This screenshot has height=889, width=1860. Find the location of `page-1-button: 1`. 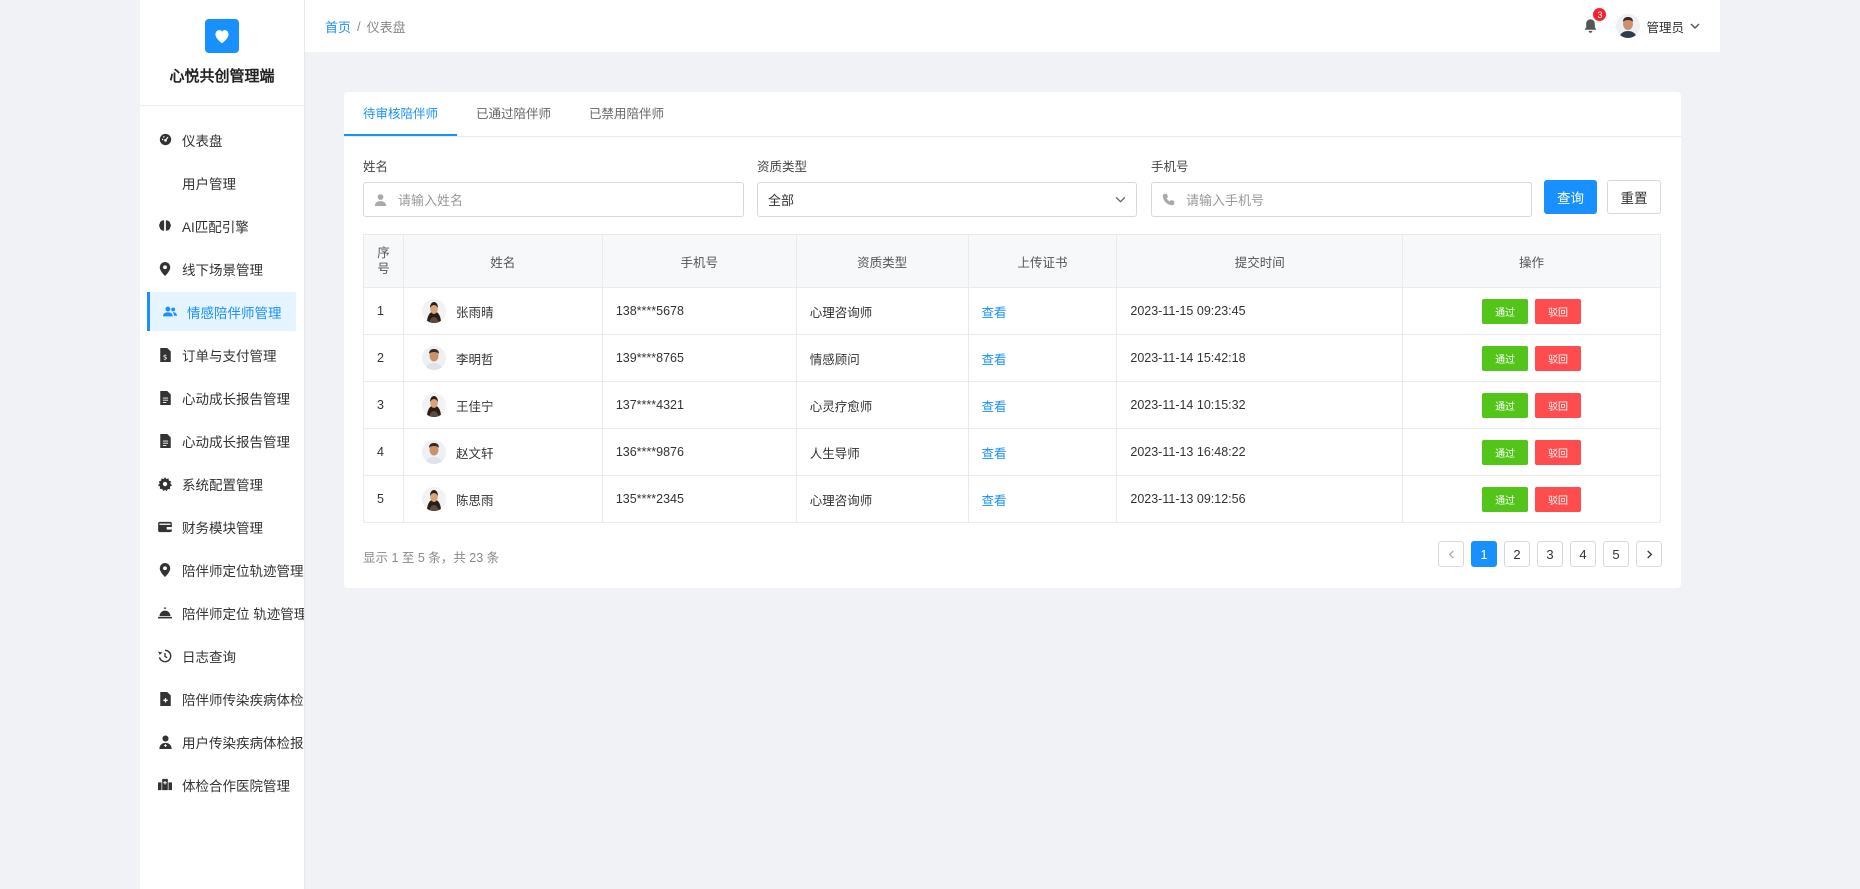

page-1-button: 1 is located at coordinates (1484, 554).